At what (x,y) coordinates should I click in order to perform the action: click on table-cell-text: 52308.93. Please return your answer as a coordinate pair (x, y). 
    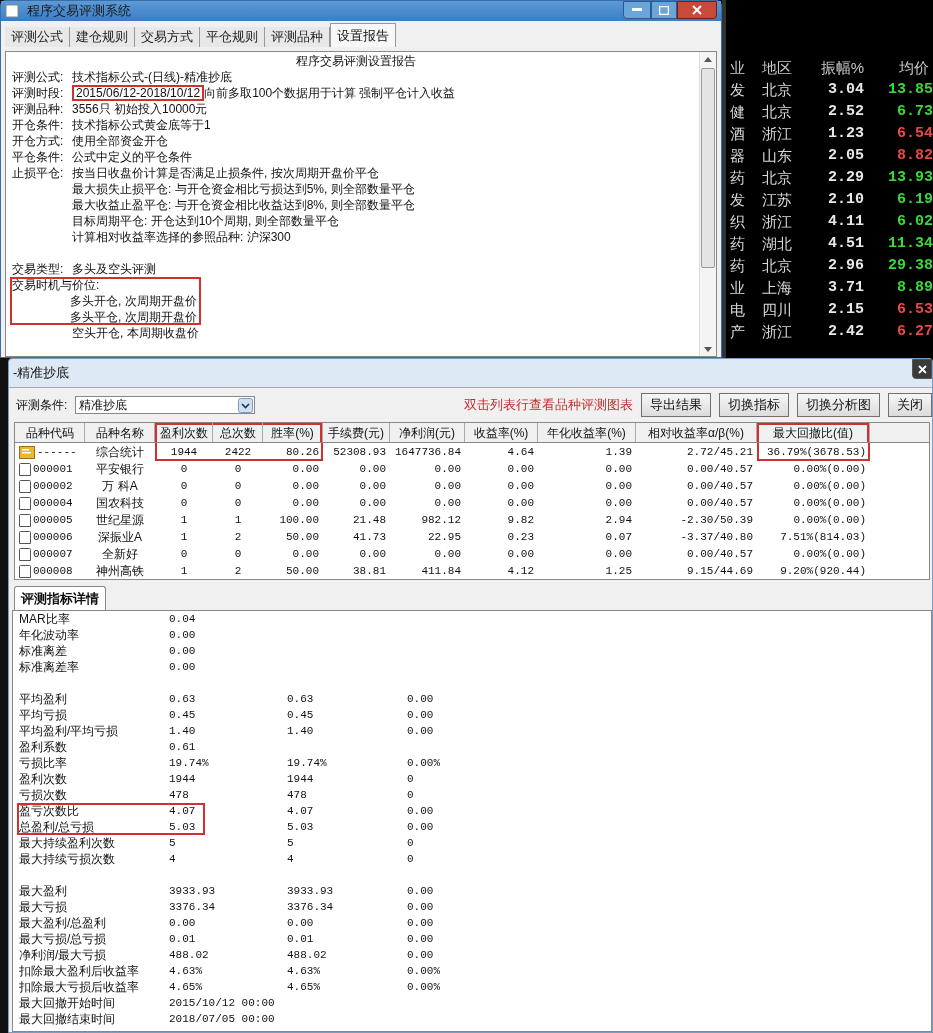
    Looking at the image, I should click on (359, 452).